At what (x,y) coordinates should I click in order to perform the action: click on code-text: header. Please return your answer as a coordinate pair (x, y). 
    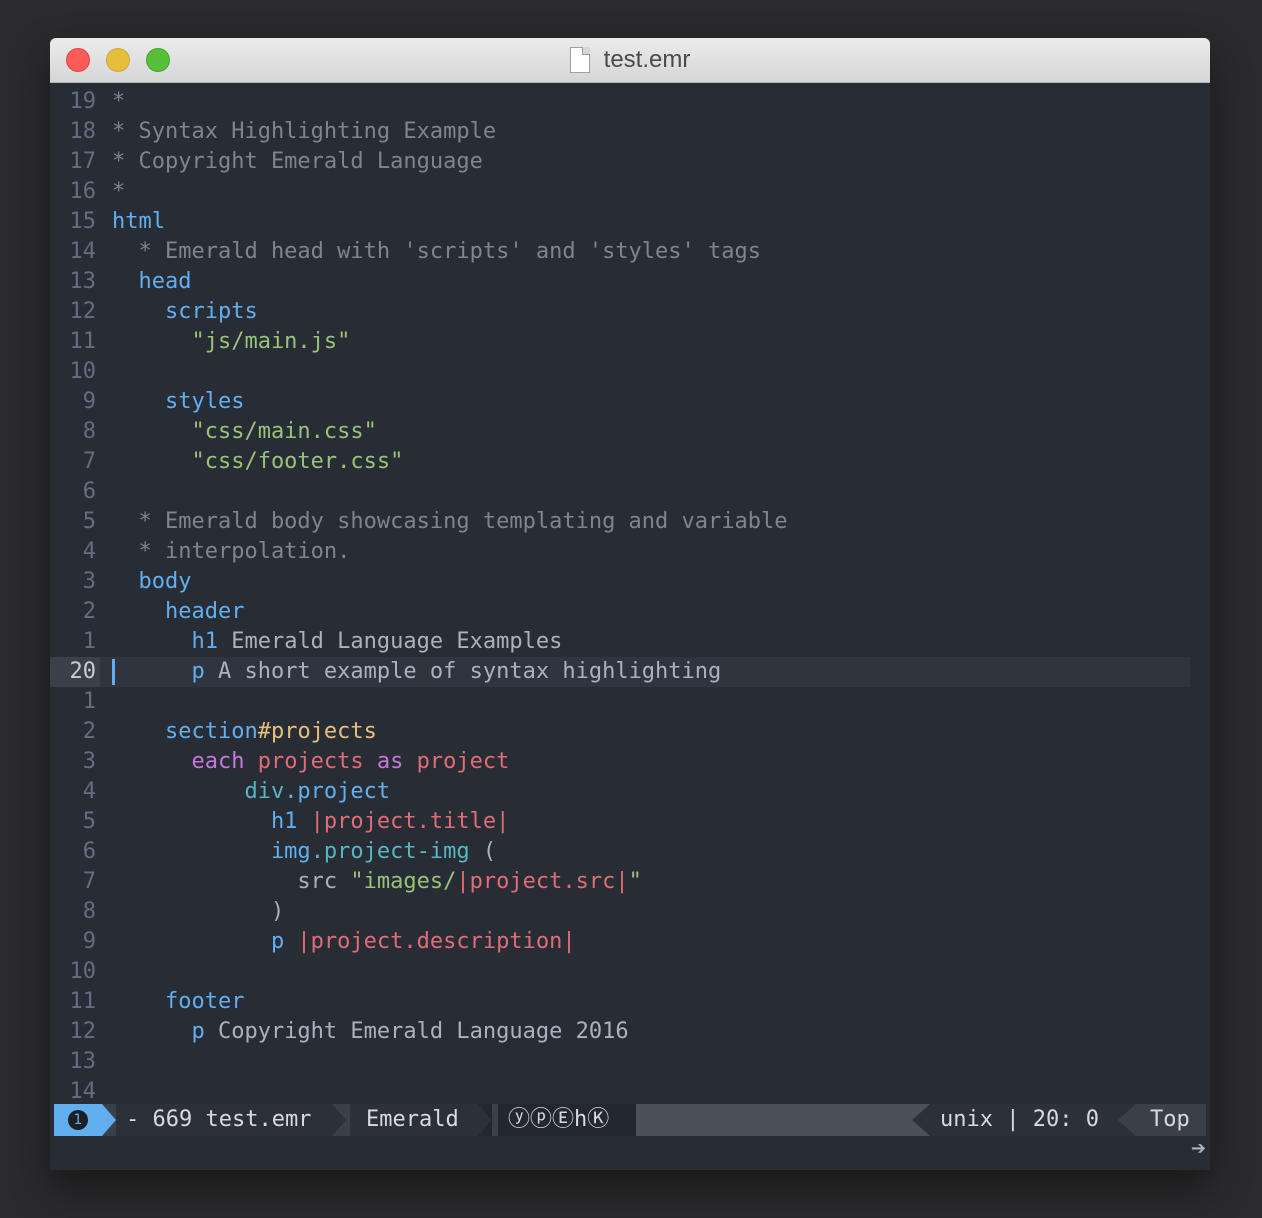
    Looking at the image, I should click on (178, 612).